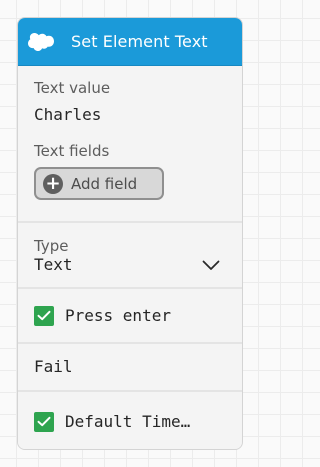  I want to click on fail-section: Fail, so click(130, 368).